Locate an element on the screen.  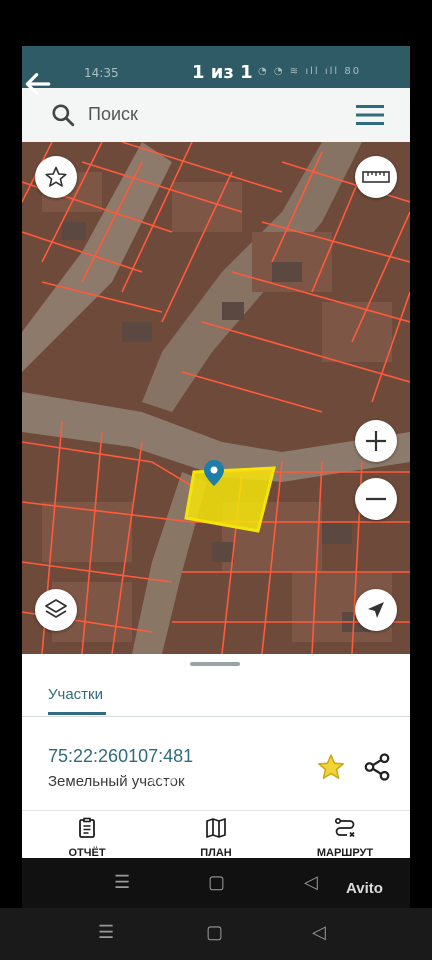
status-time: 14:35 is located at coordinates (101, 73).